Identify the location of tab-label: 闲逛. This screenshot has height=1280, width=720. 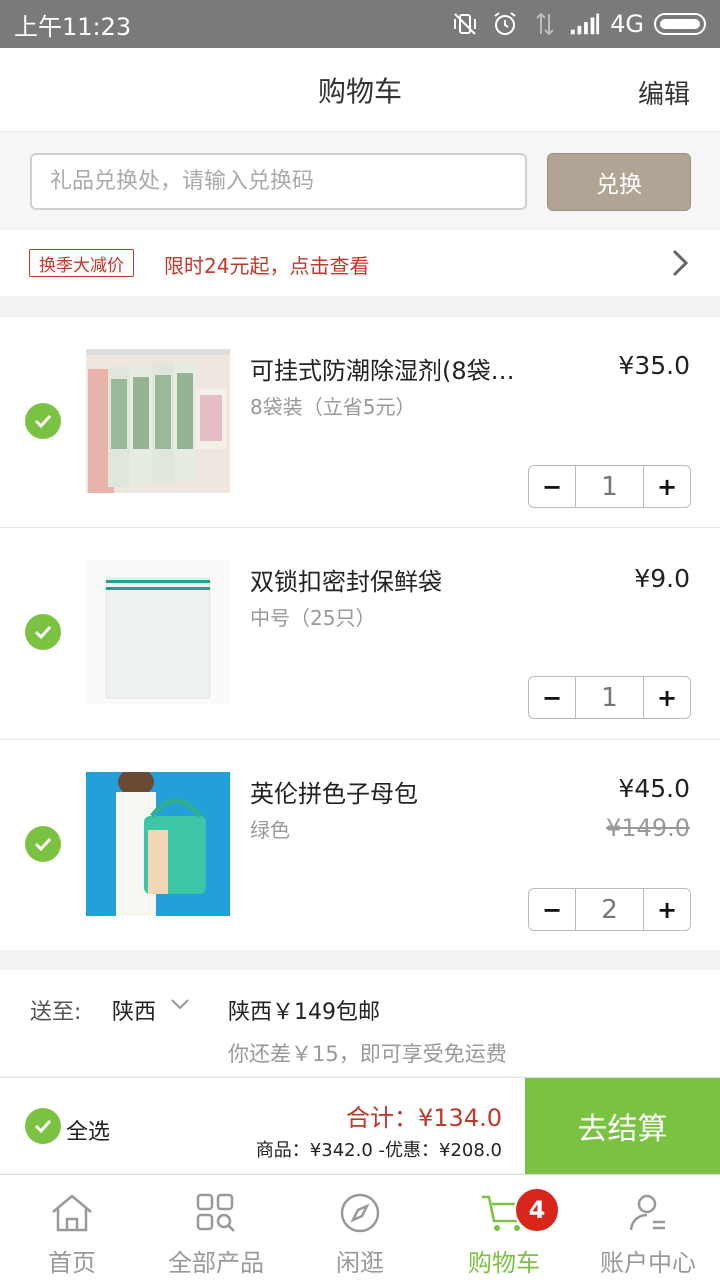
(360, 1263).